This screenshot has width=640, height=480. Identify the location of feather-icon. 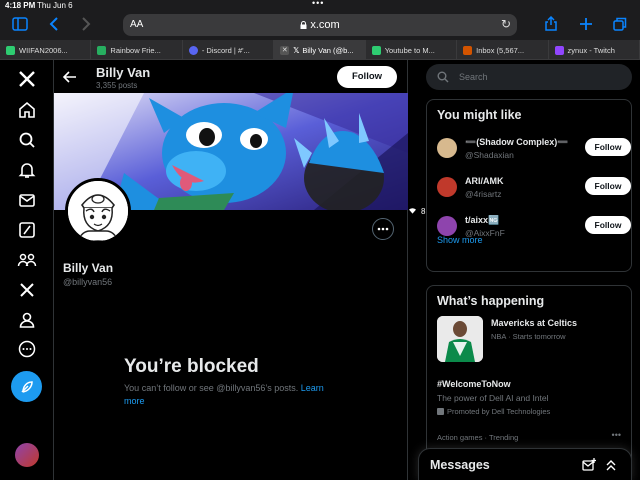
(26, 386).